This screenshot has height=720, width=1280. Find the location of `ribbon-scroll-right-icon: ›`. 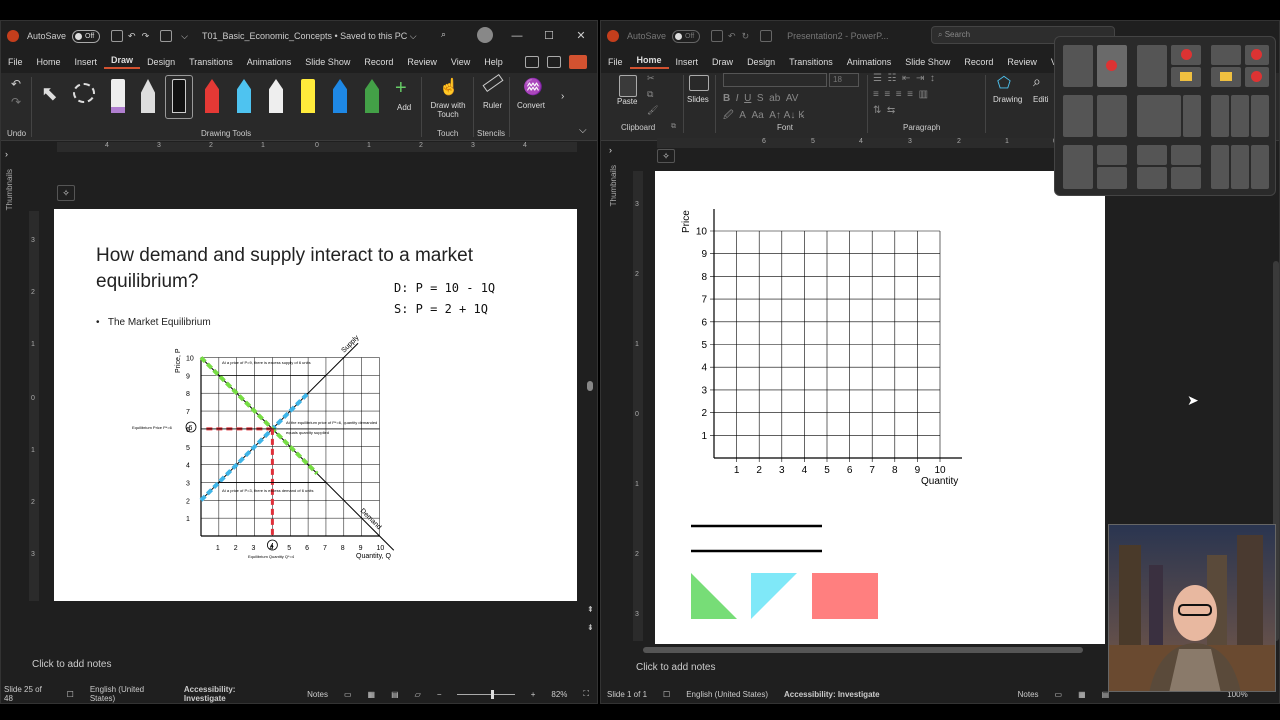

ribbon-scroll-right-icon: › is located at coordinates (562, 96).